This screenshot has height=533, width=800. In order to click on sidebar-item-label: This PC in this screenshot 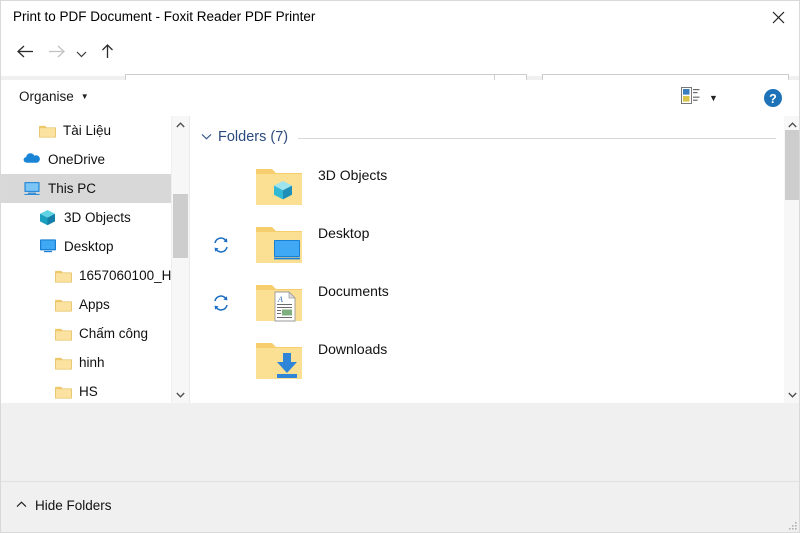, I will do `click(72, 188)`.